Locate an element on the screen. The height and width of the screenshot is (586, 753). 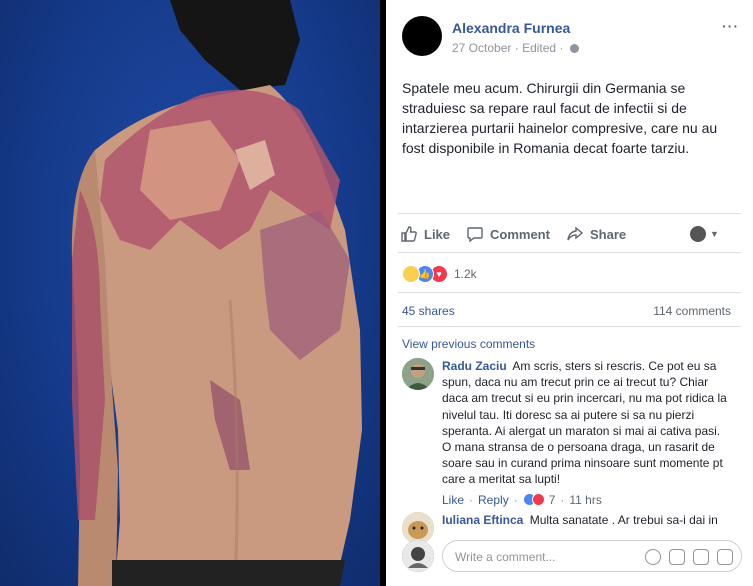
gif-icon is located at coordinates (701, 557).